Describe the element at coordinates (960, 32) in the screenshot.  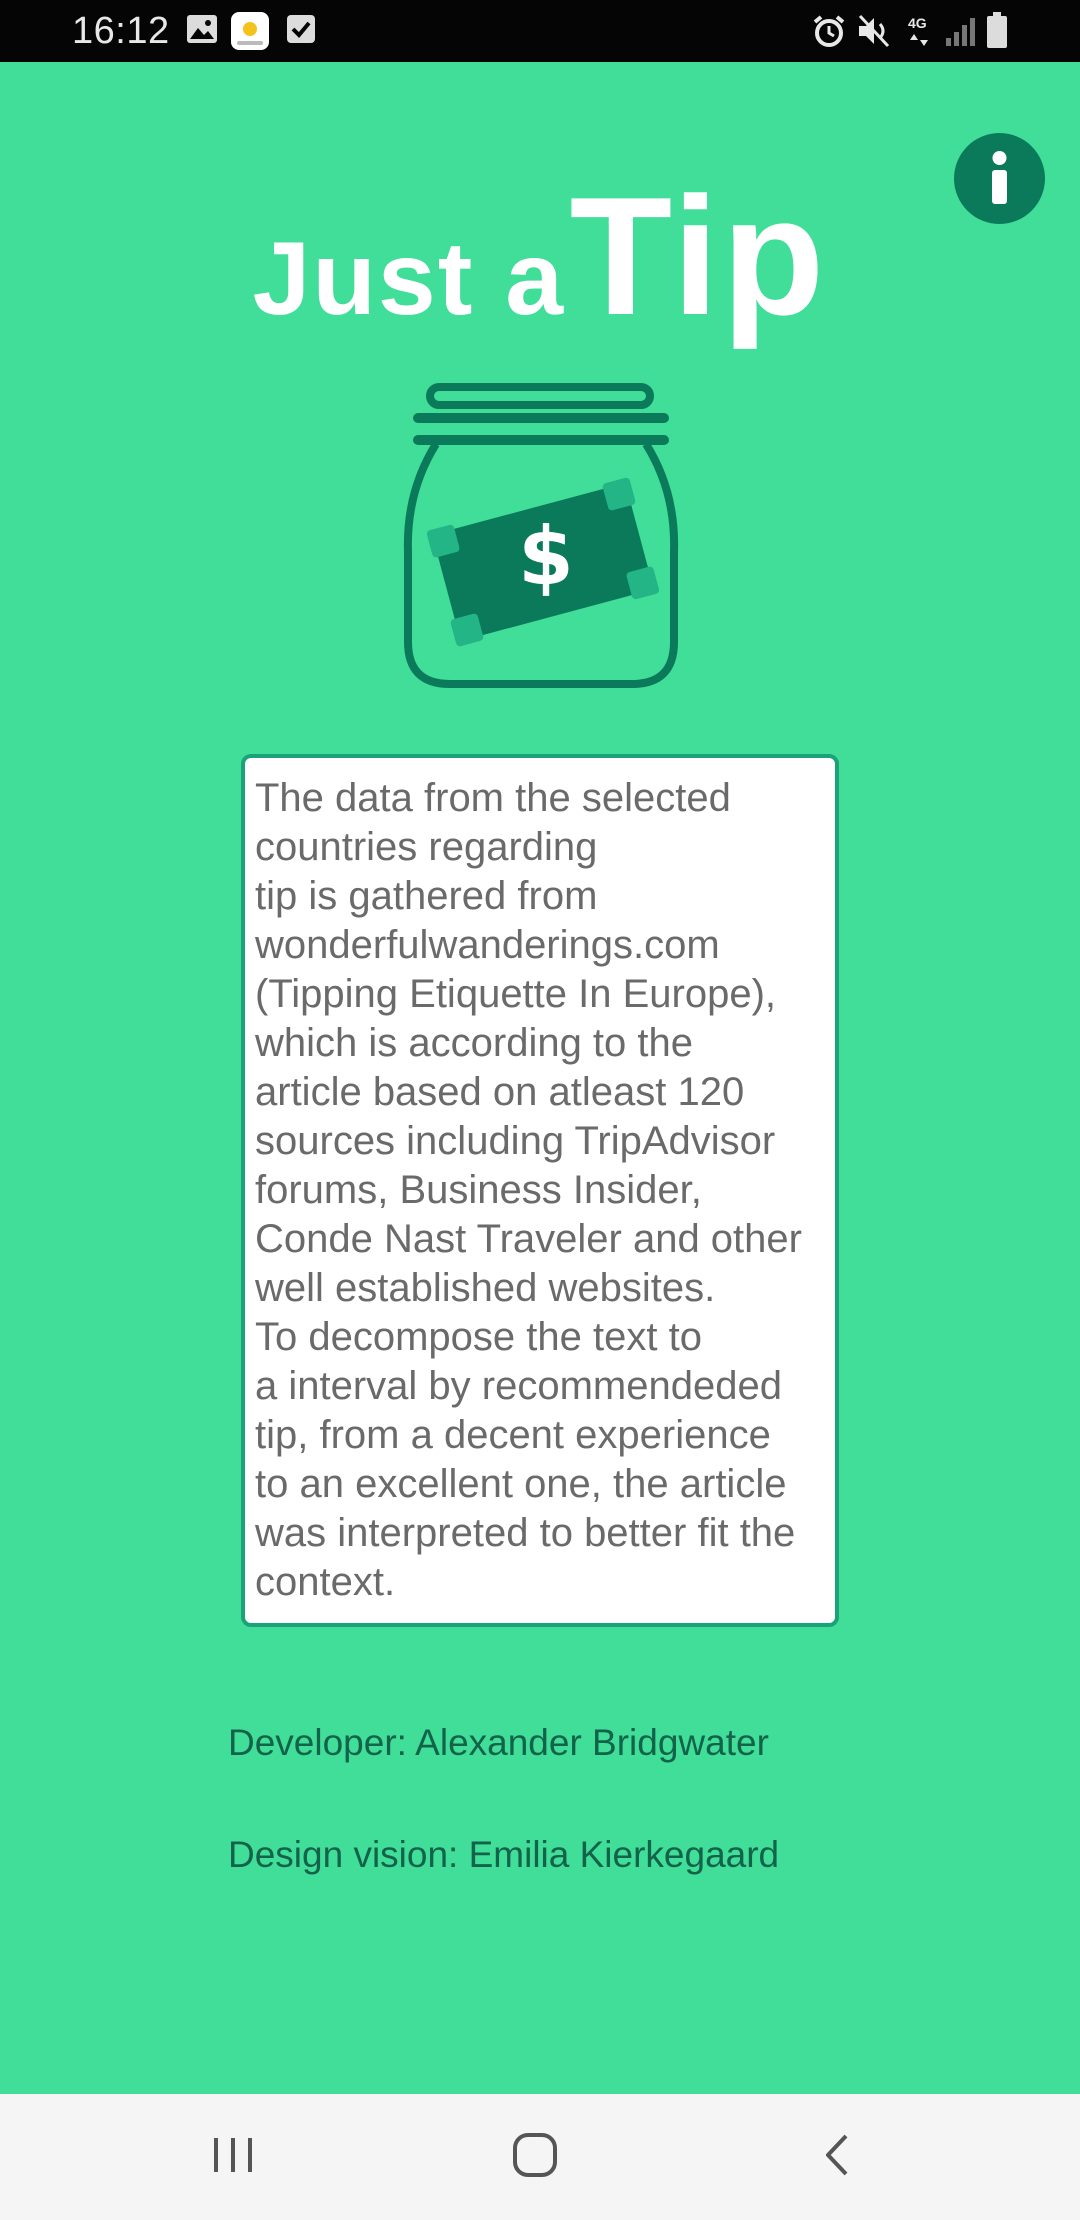
I see `signal-icon` at that location.